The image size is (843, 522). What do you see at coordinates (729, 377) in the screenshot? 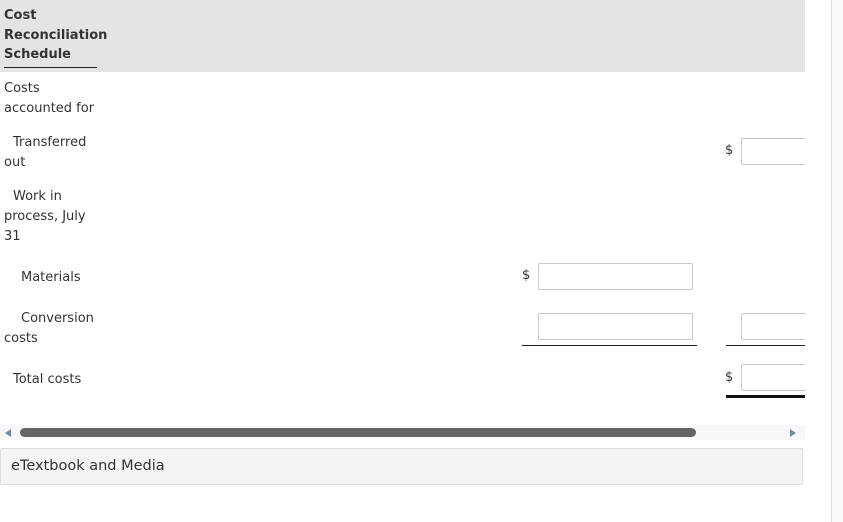
I see `total-costs-currency: $` at bounding box center [729, 377].